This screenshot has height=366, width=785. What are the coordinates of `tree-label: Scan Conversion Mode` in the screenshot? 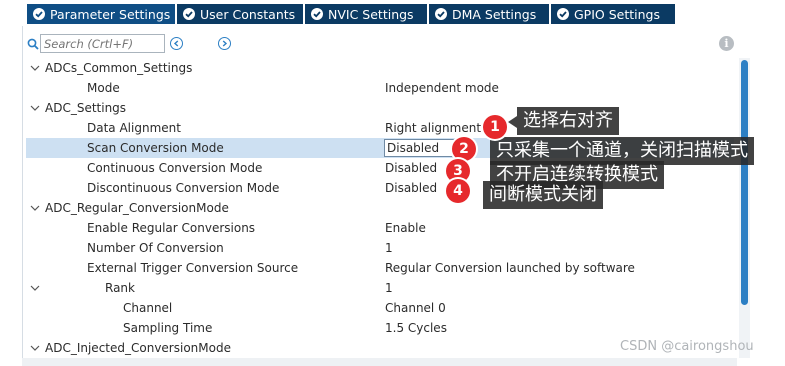 It's located at (155, 148).